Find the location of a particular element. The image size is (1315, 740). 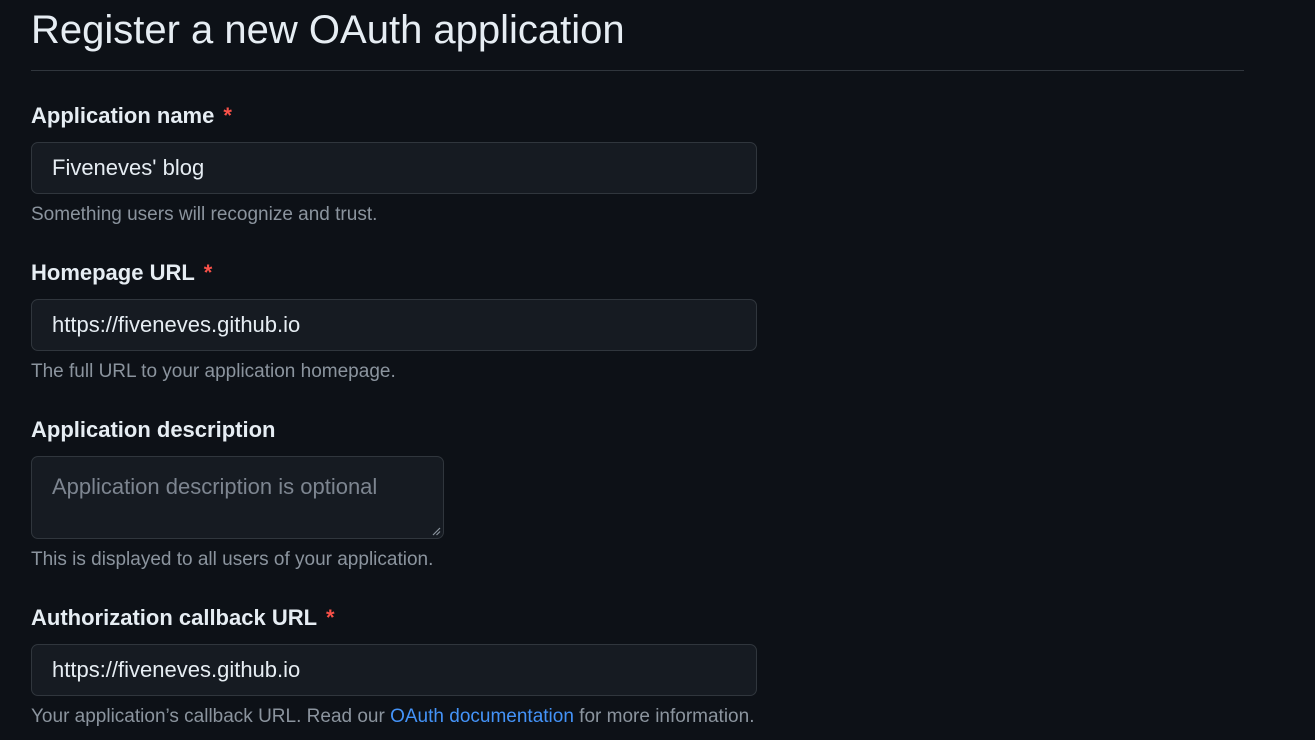

app-name-label: Application name * is located at coordinates (131, 116).